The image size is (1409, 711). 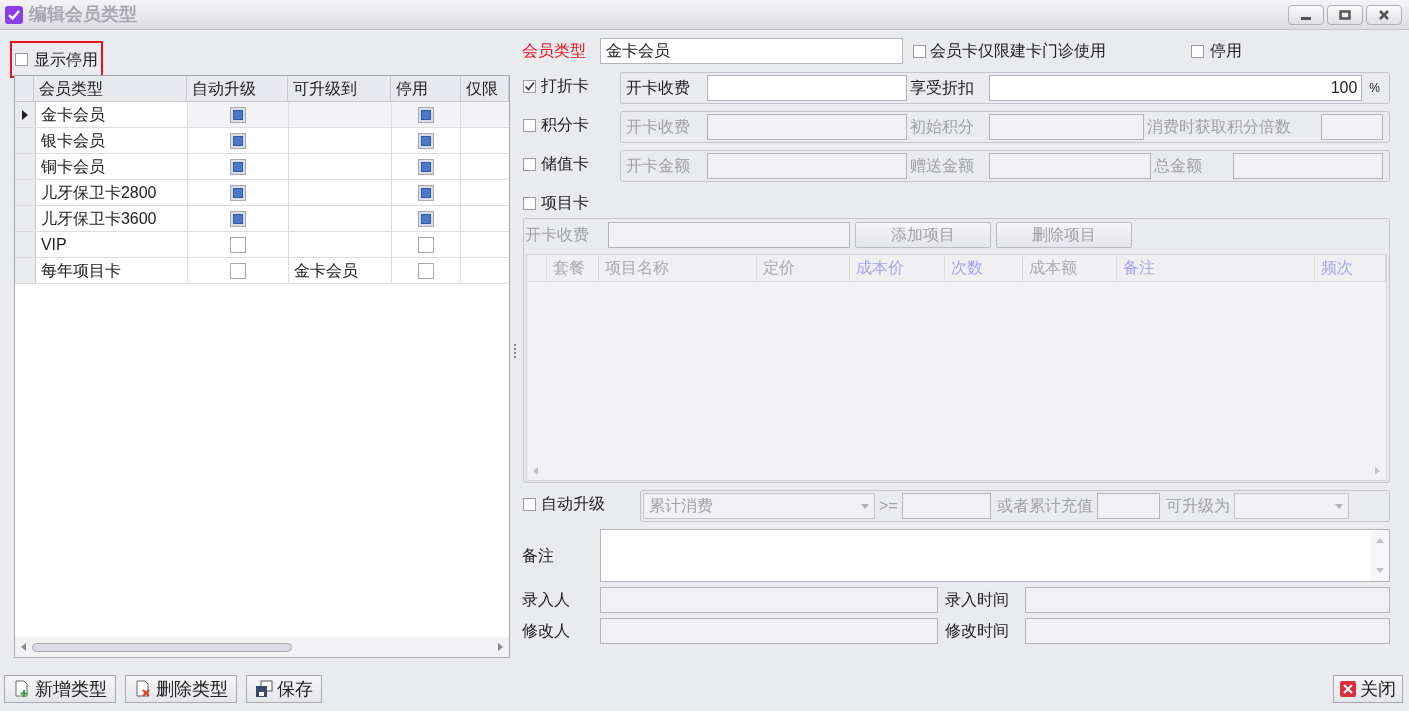 I want to click on scroll-up-icon, so click(x=1380, y=540).